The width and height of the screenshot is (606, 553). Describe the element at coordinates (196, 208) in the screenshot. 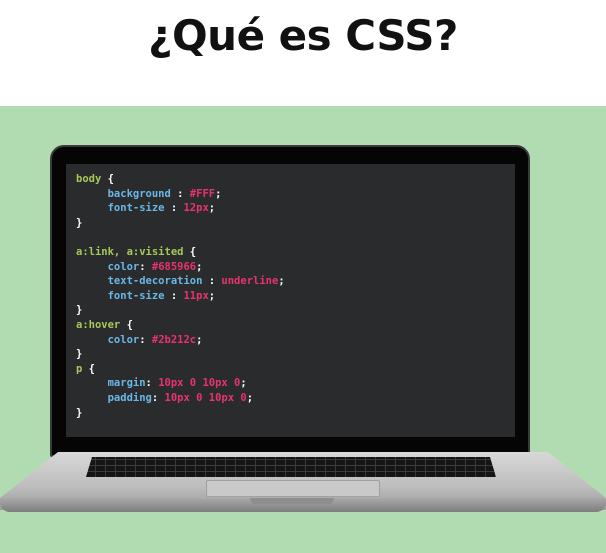

I see `code-token: 12px` at that location.